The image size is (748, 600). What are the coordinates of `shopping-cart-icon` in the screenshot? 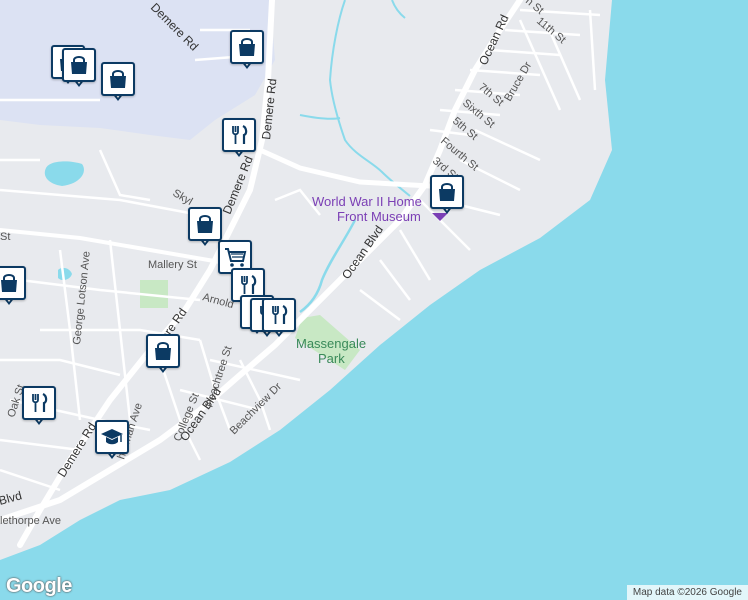 It's located at (235, 257).